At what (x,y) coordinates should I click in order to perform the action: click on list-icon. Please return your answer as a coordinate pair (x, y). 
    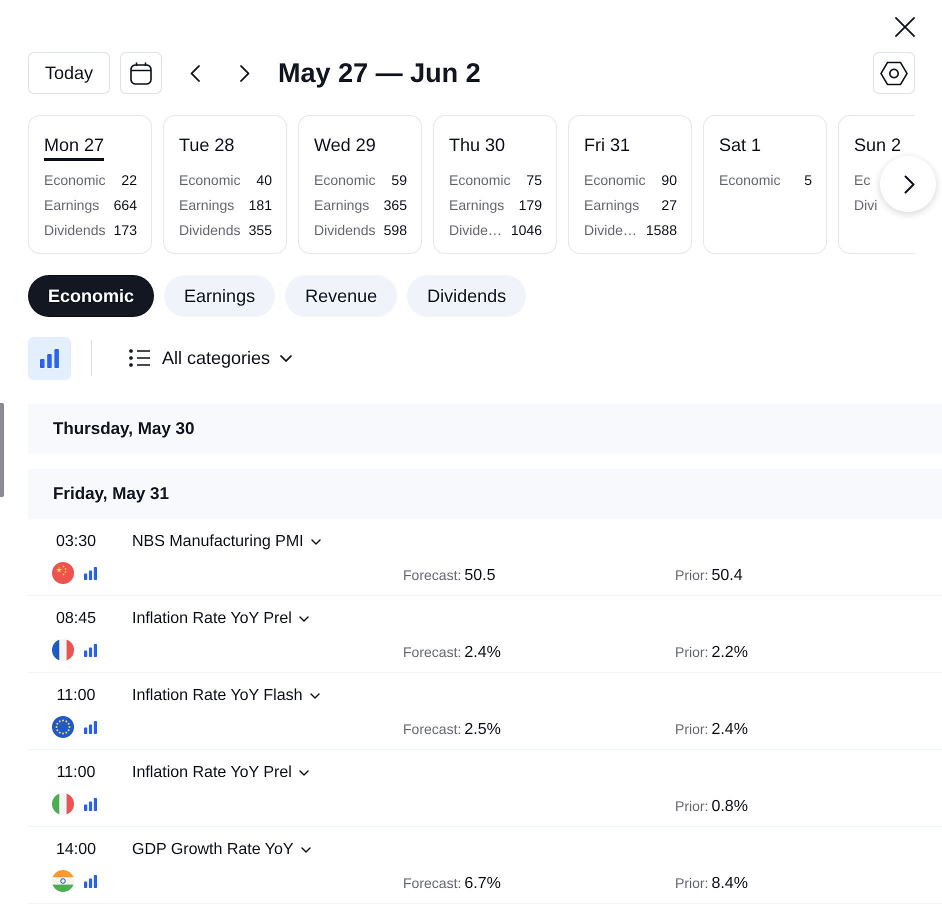
    Looking at the image, I should click on (139, 358).